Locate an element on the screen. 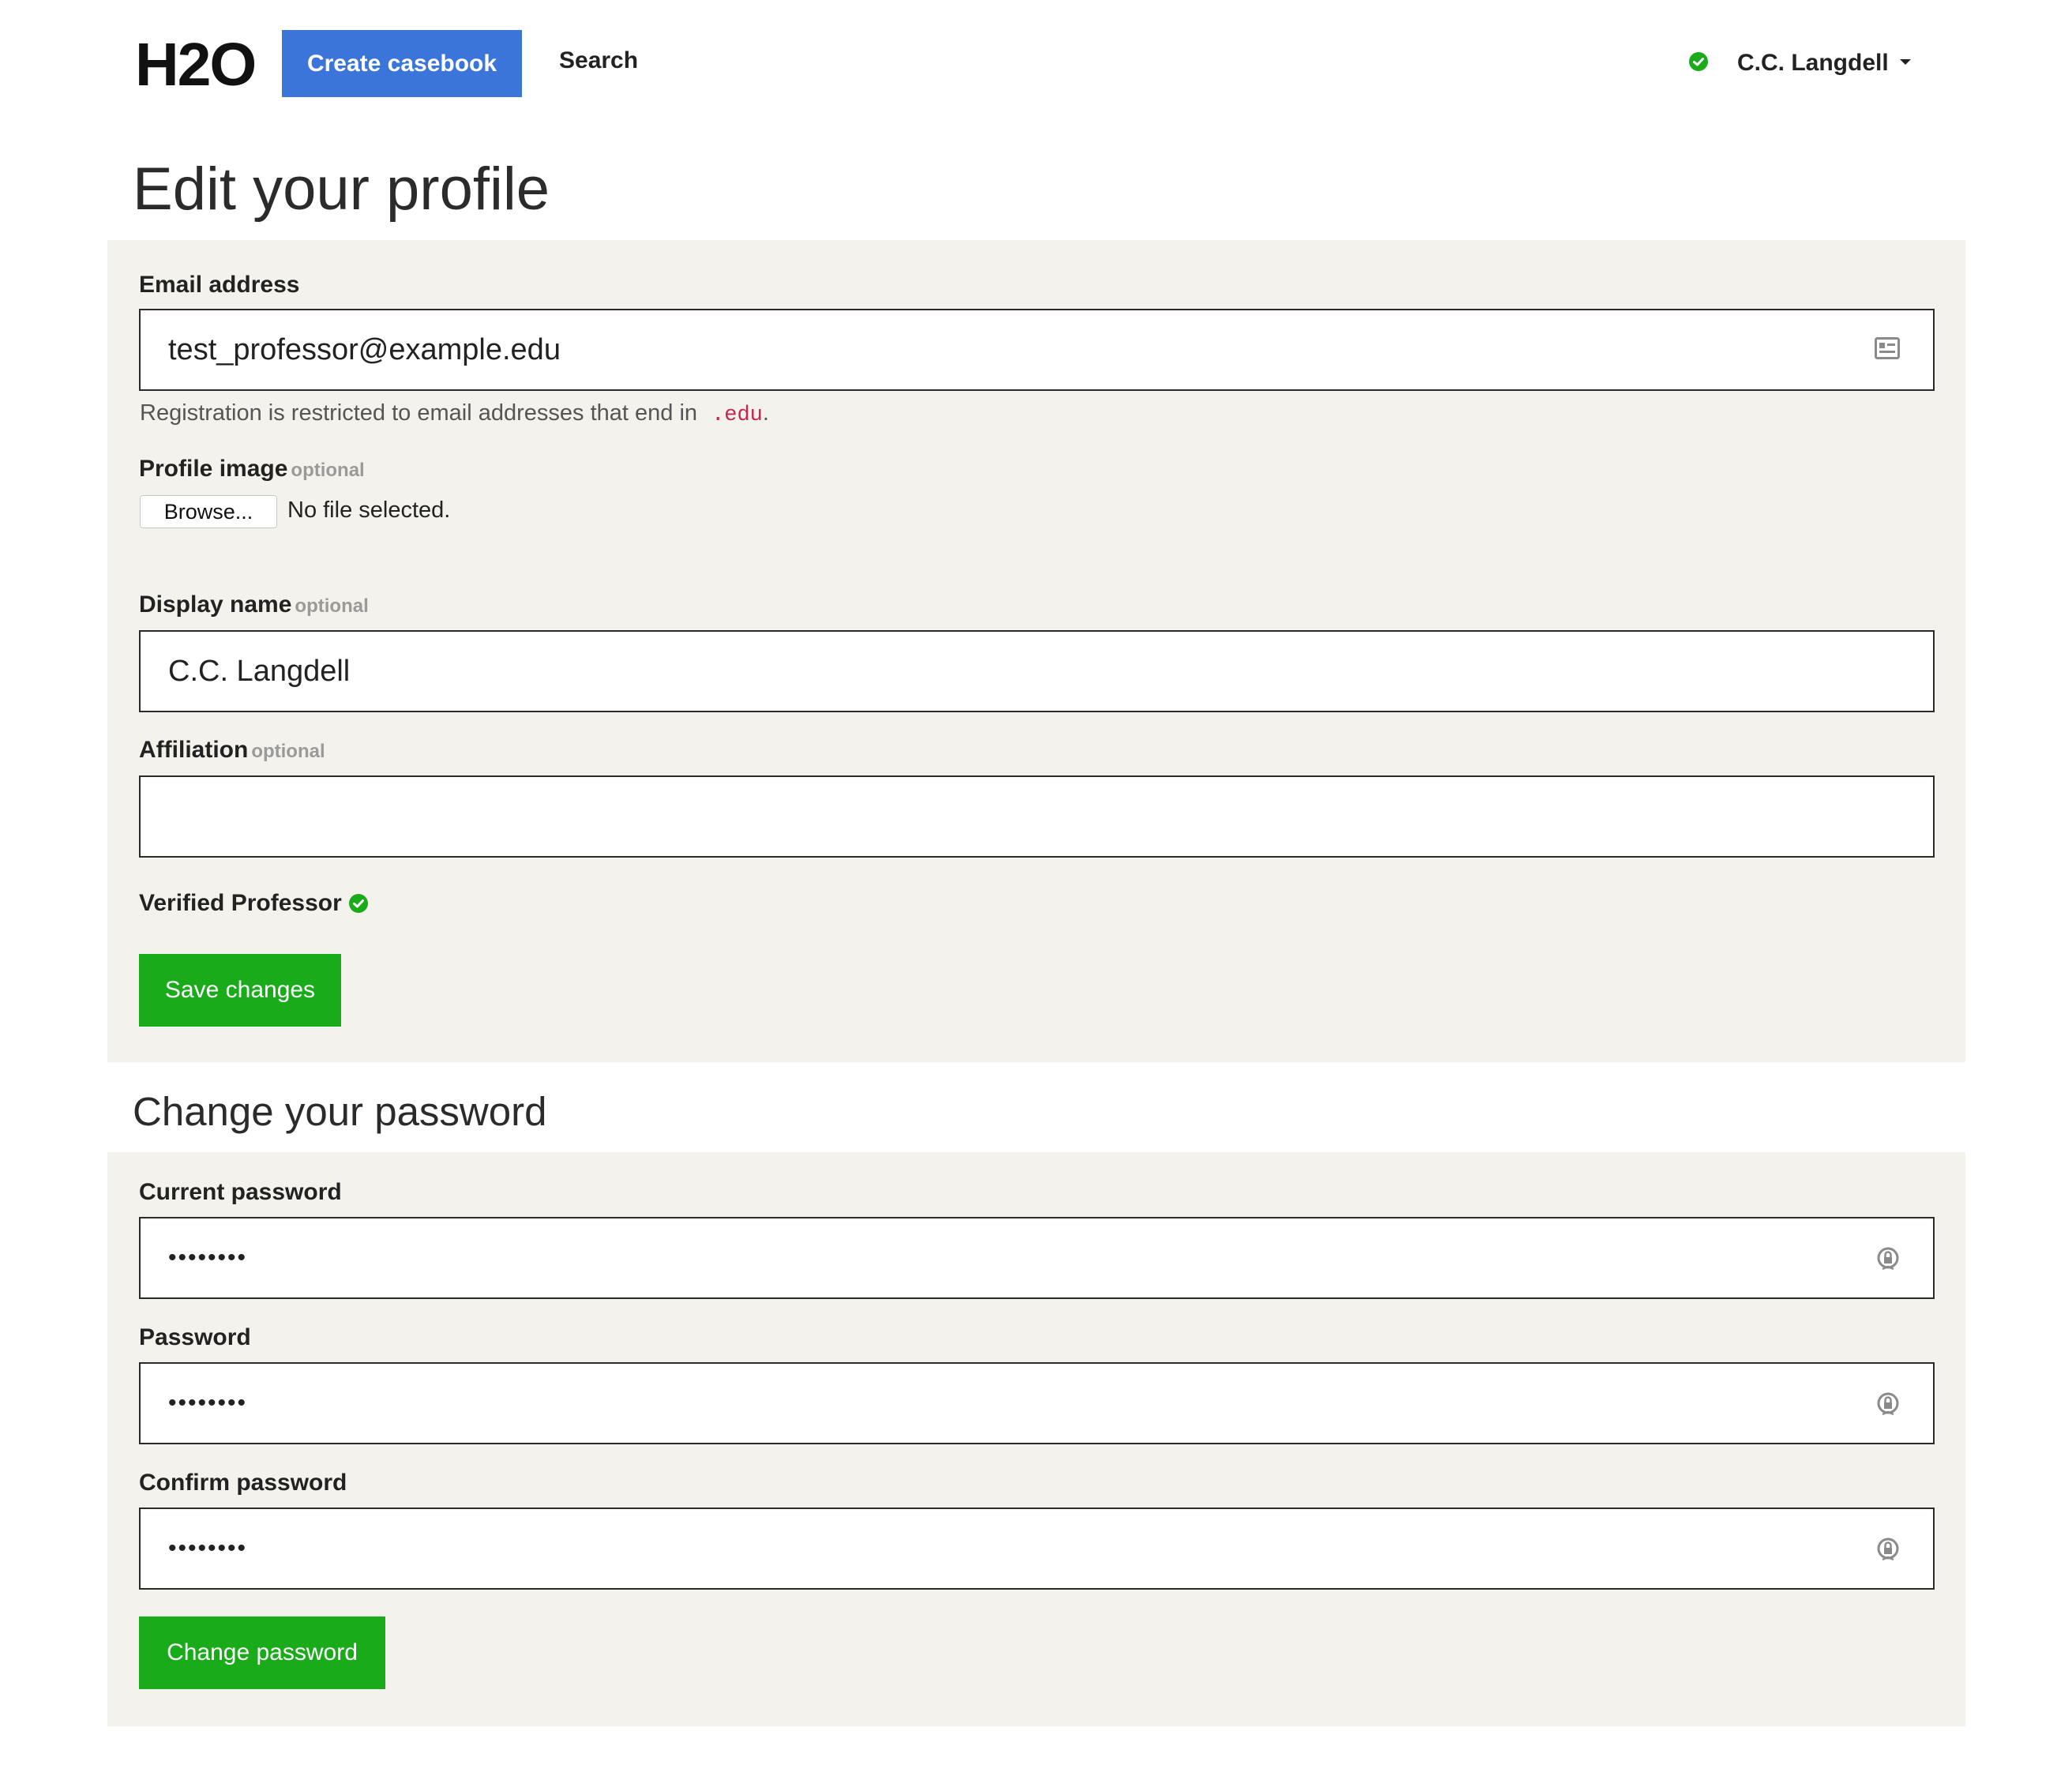  search-link: Search is located at coordinates (598, 60).